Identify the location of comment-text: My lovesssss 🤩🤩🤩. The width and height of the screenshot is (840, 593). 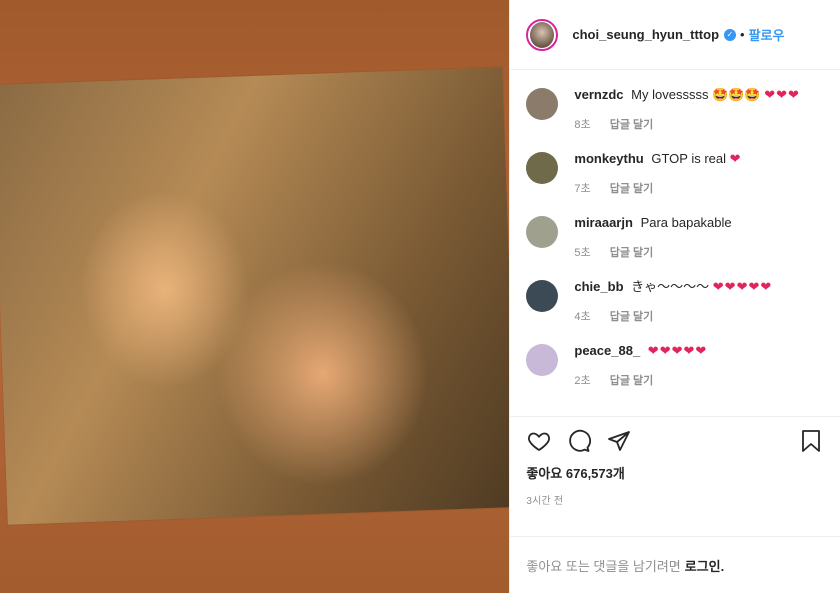
(696, 94).